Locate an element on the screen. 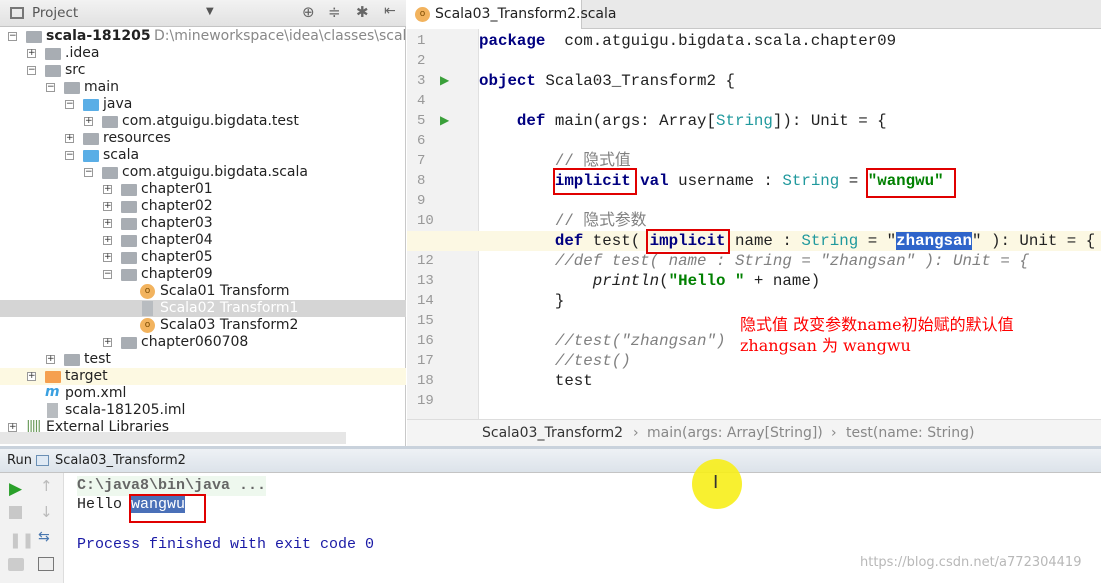 This screenshot has width=1101, height=583. tree-item: + chapter04 is located at coordinates (203, 240).